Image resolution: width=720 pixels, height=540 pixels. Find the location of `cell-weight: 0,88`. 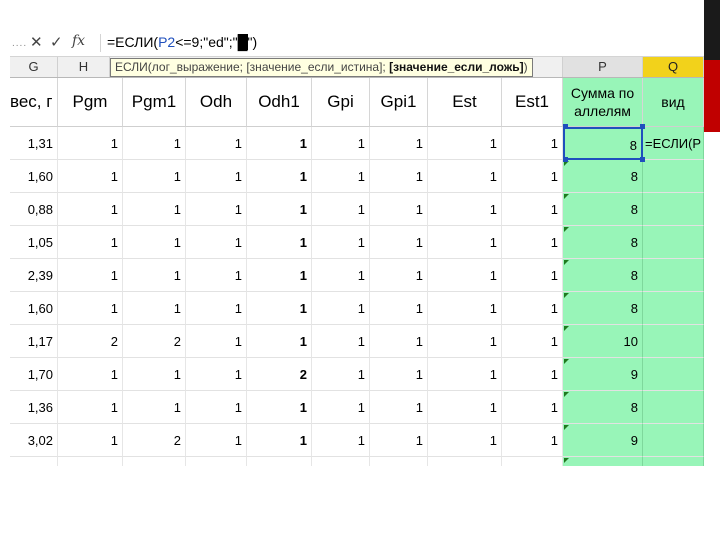

cell-weight: 0,88 is located at coordinates (34, 209).